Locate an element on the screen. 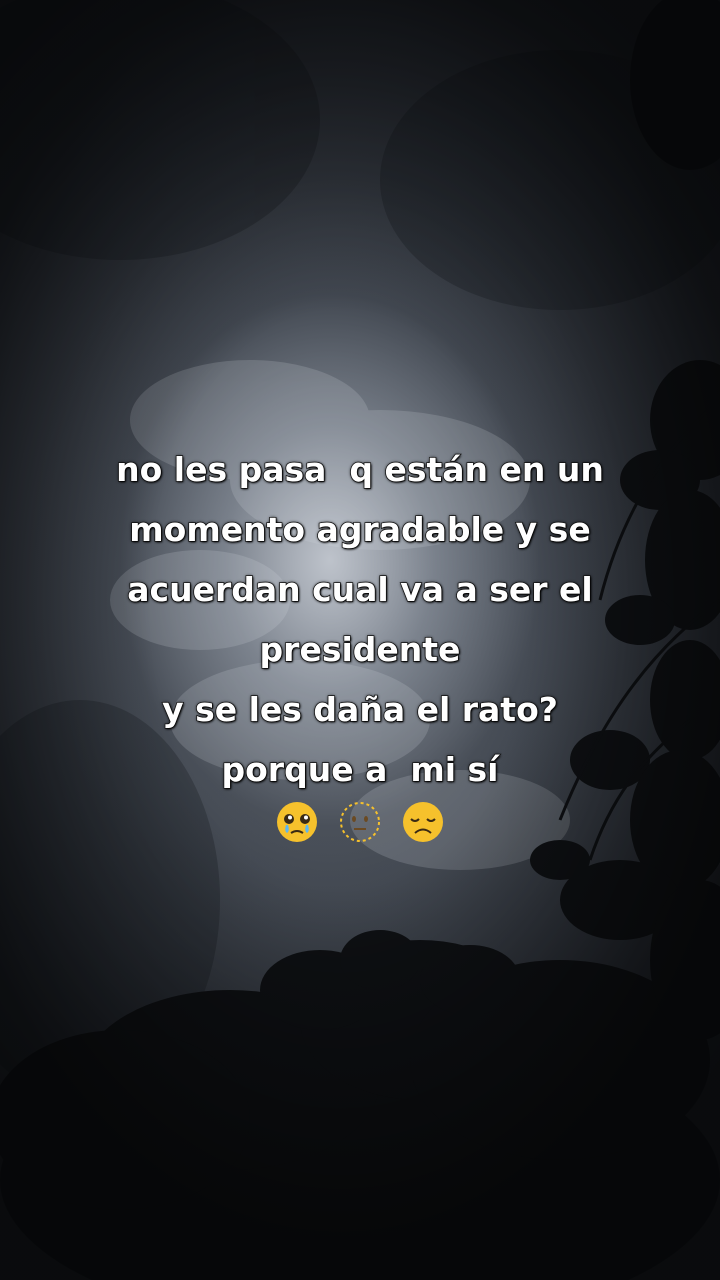 This screenshot has width=720, height=1280. caption-line-6: porque a mi sí is located at coordinates (360, 769).